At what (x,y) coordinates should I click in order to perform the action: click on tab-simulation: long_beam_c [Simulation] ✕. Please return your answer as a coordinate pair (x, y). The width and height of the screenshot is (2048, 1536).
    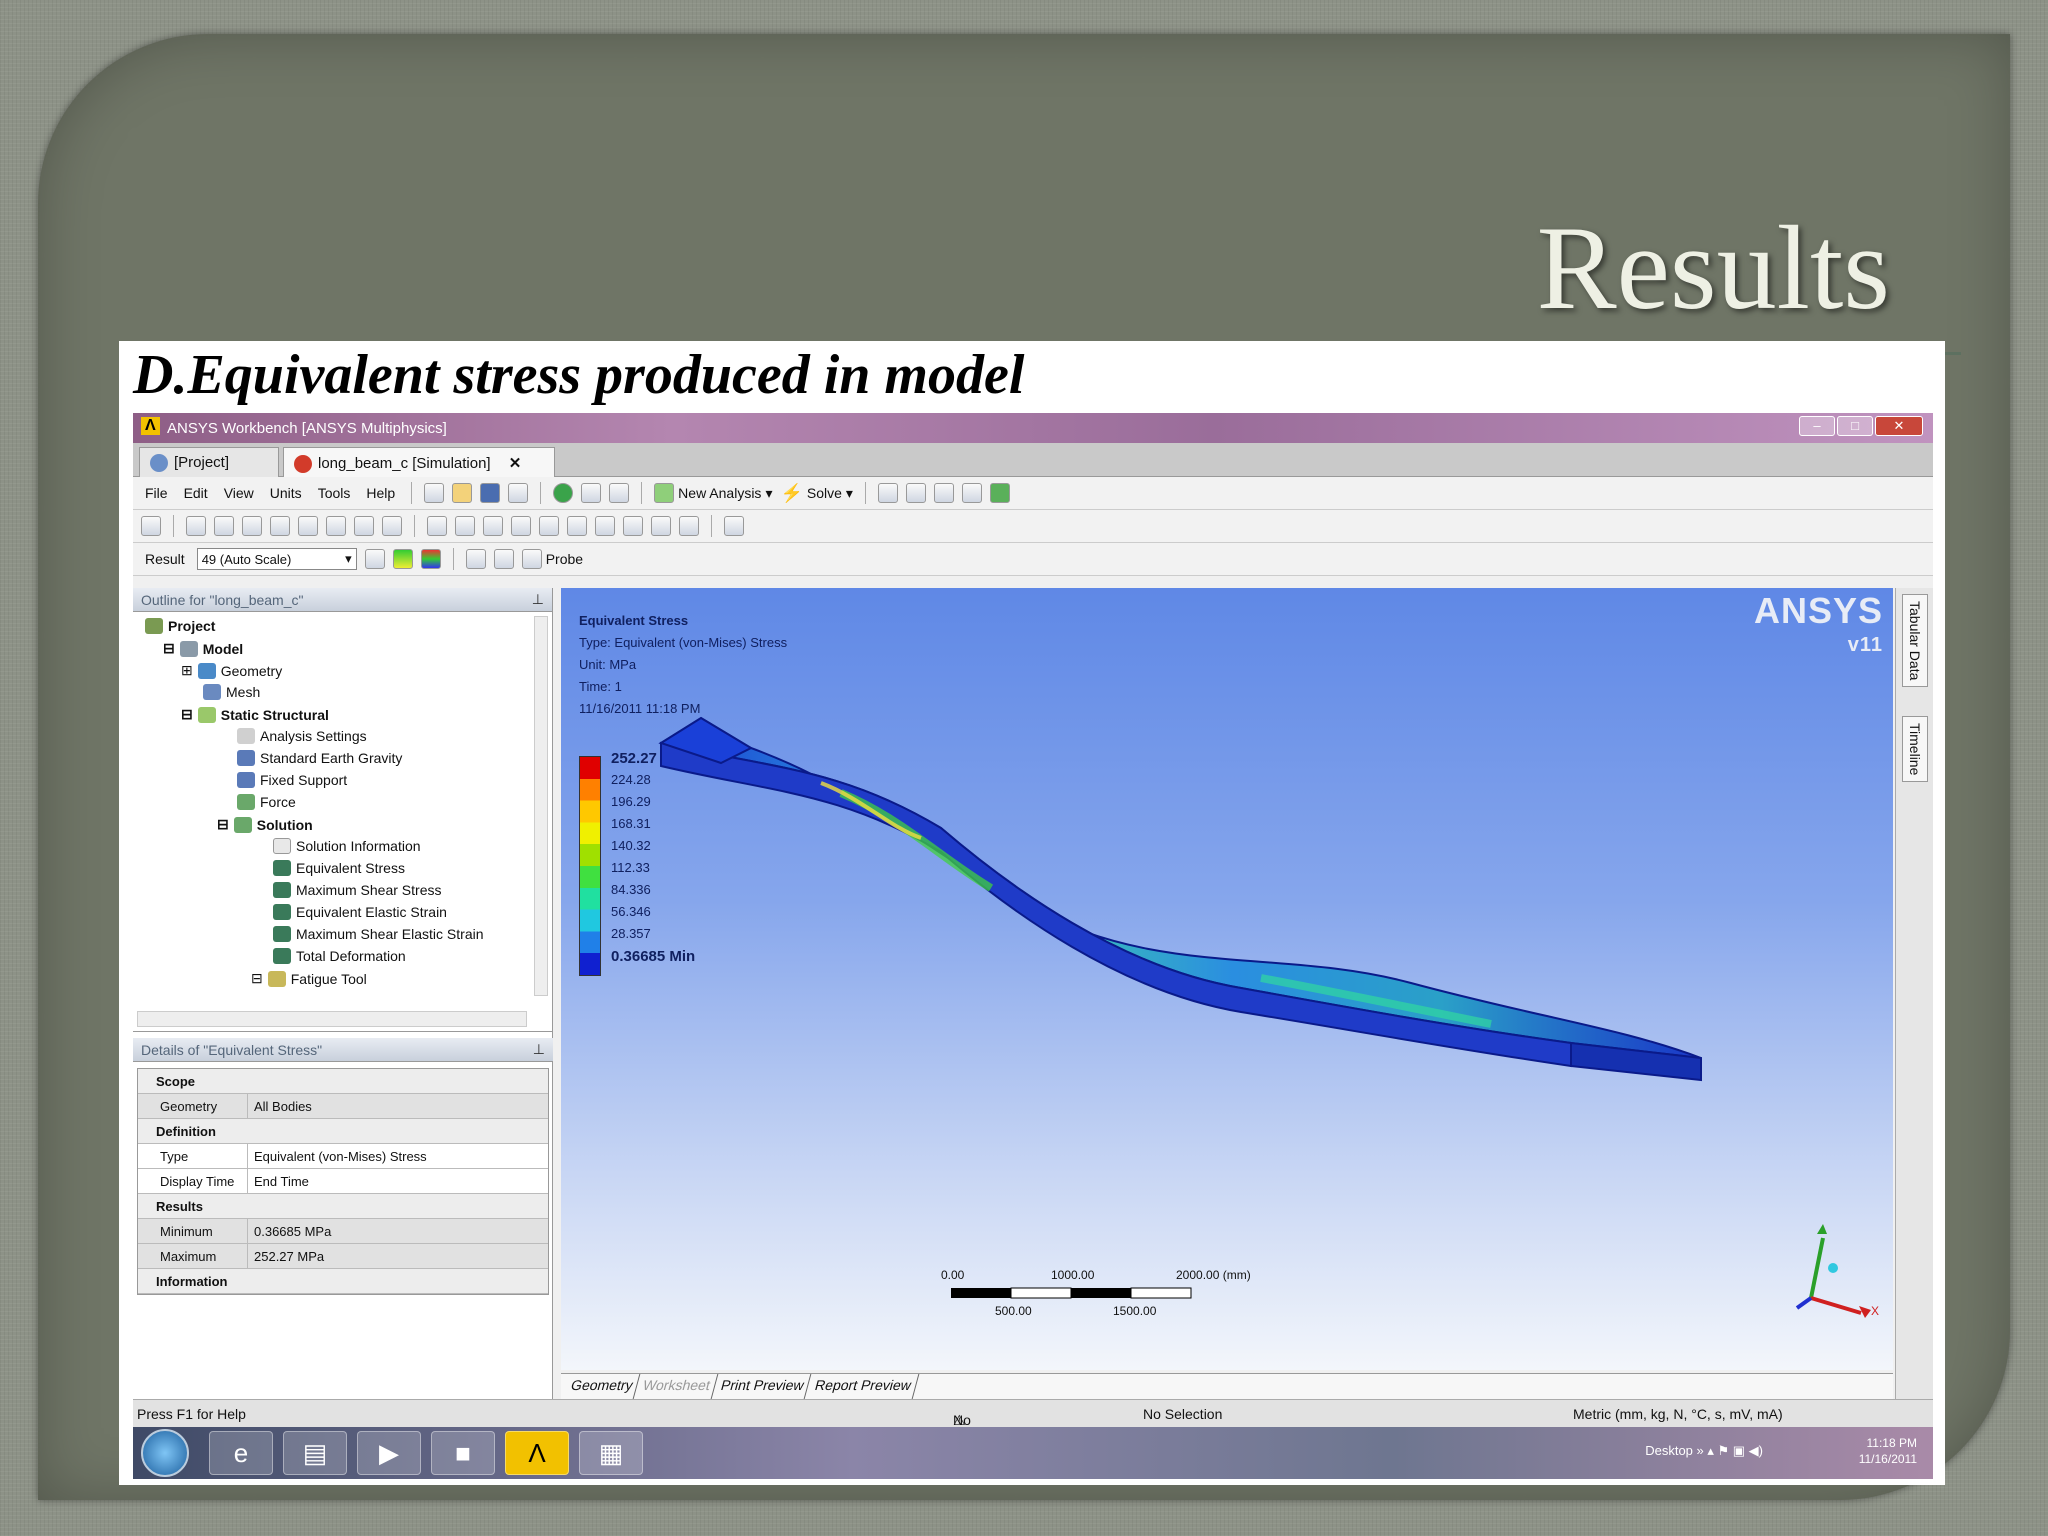
    Looking at the image, I should click on (419, 462).